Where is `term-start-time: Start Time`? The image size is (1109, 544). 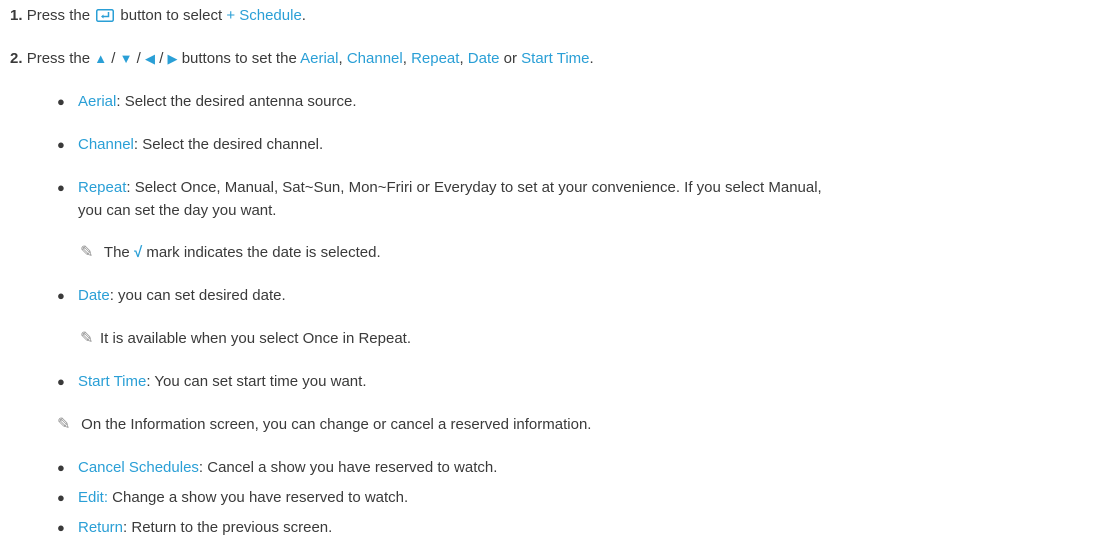
term-start-time: Start Time is located at coordinates (112, 381).